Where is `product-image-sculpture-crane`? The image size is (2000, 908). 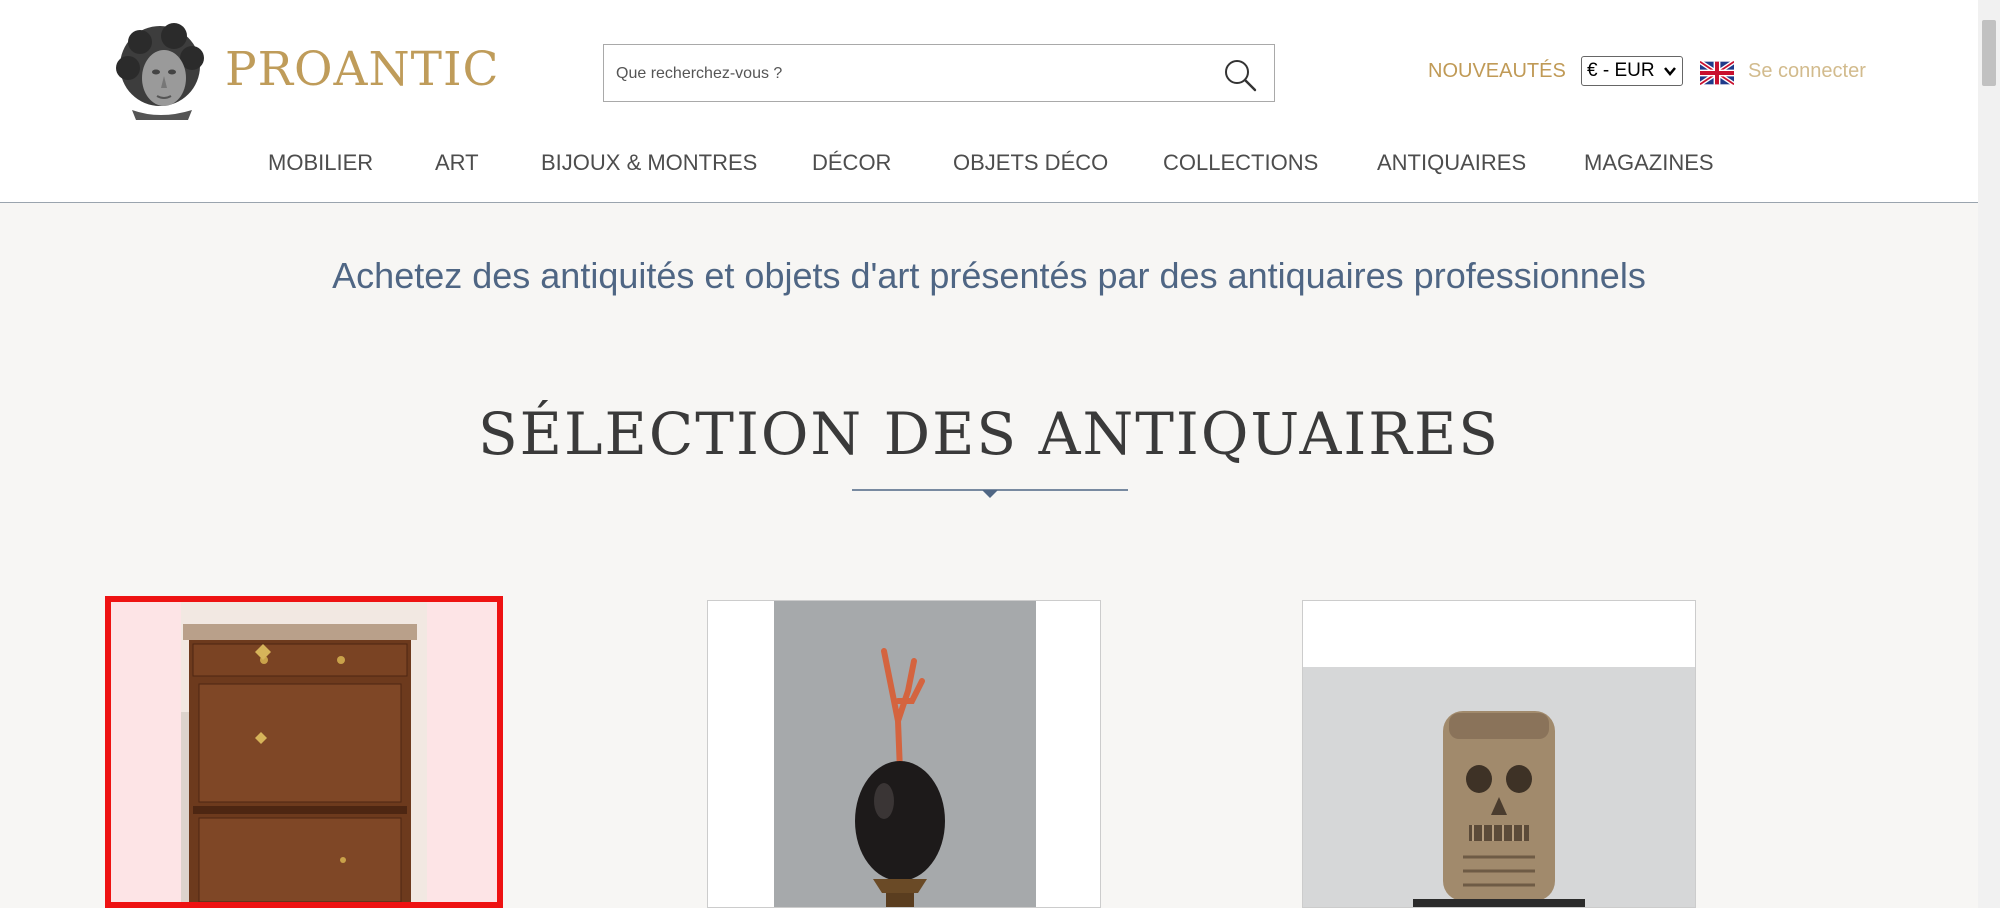 product-image-sculpture-crane is located at coordinates (1499, 754).